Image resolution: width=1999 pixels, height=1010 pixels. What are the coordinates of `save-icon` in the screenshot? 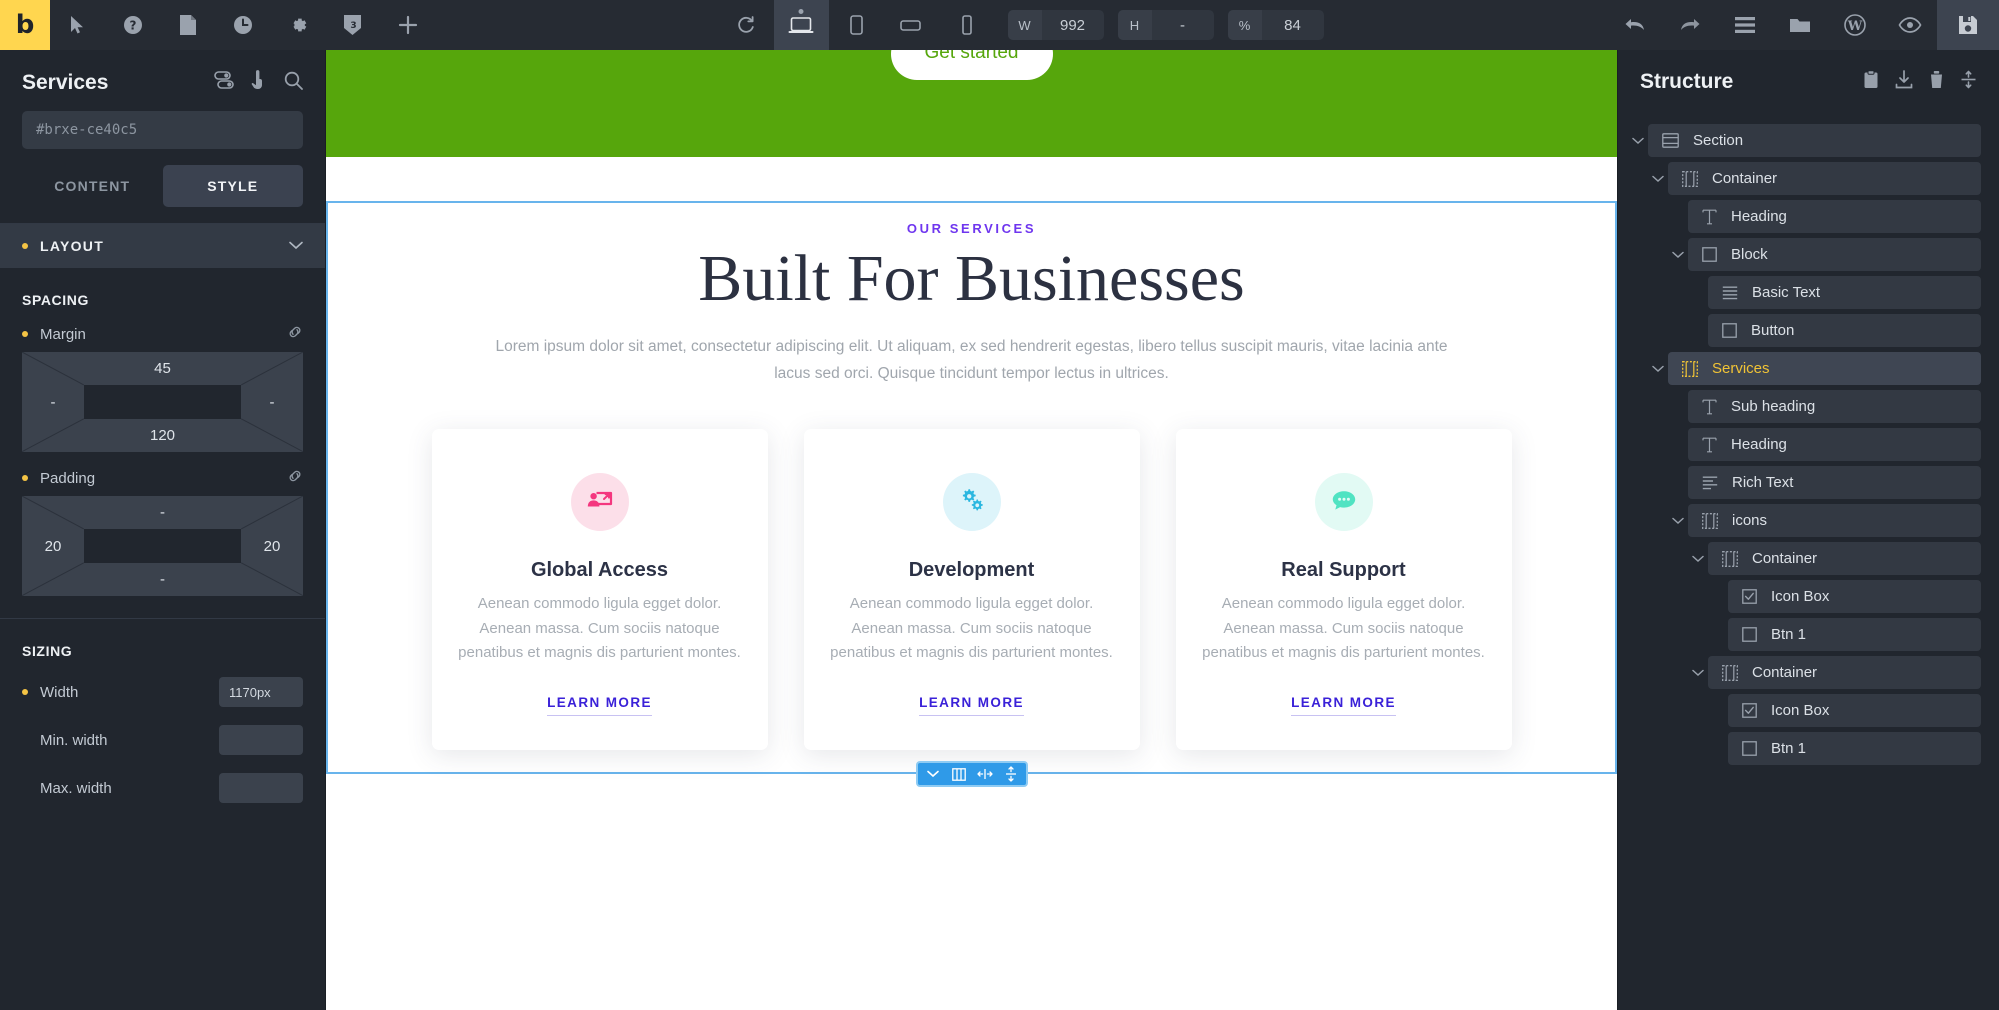 It's located at (1968, 25).